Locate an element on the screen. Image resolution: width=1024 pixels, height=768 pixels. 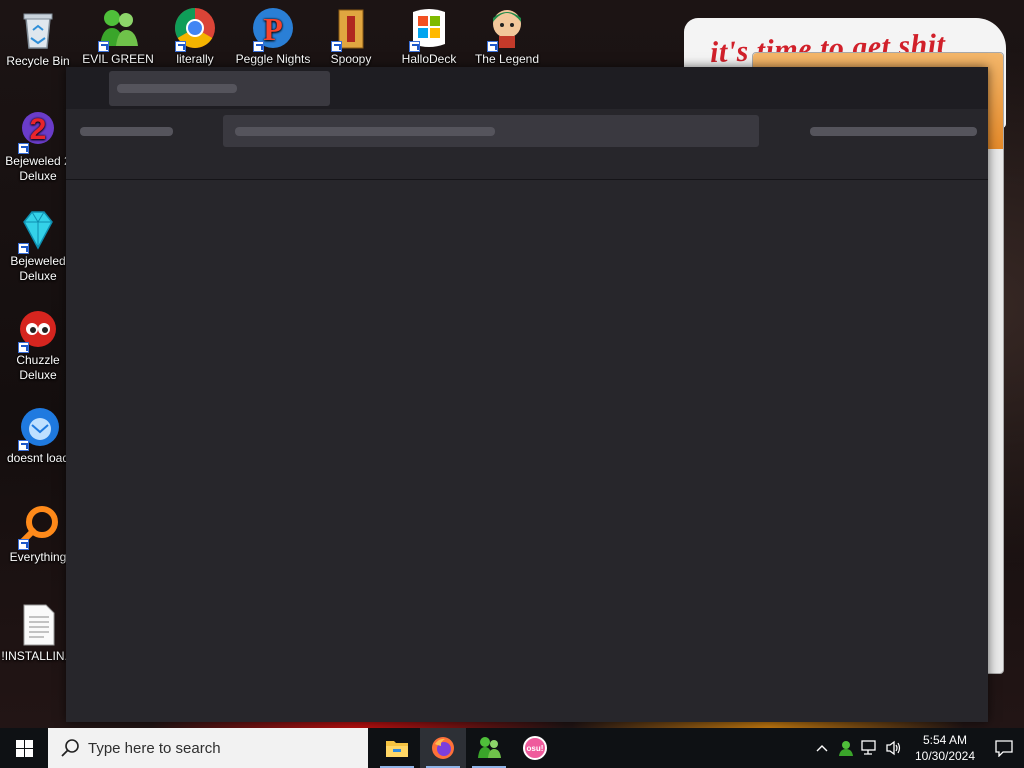
tab-title-placeholder is located at coordinates (177, 88).